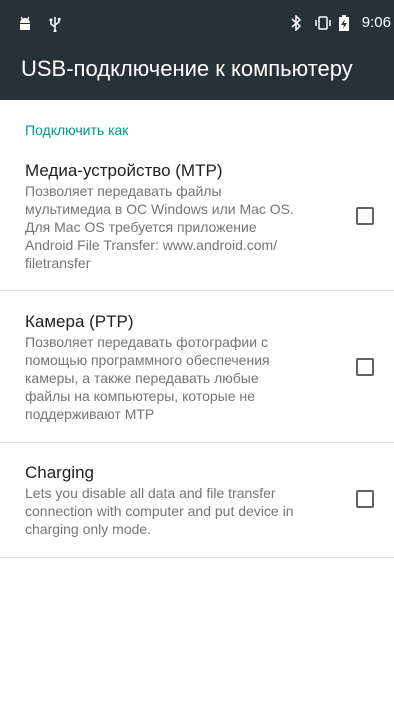 This screenshot has height=704, width=394. I want to click on page-title: USB-подключение к компьютеру, so click(187, 68).